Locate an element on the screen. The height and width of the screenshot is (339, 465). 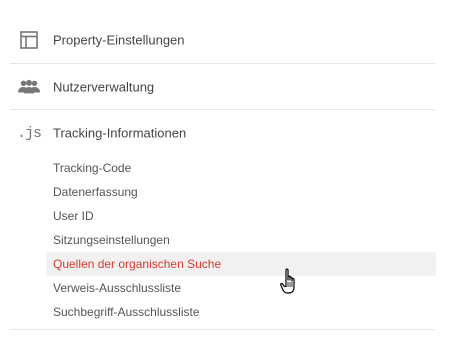
subnav-item-user-id: User ID is located at coordinates (241, 216).